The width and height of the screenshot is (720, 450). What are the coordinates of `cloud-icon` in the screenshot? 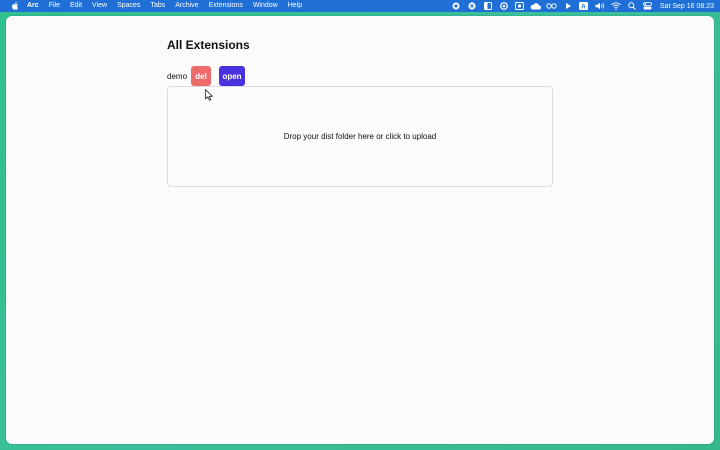 It's located at (536, 6).